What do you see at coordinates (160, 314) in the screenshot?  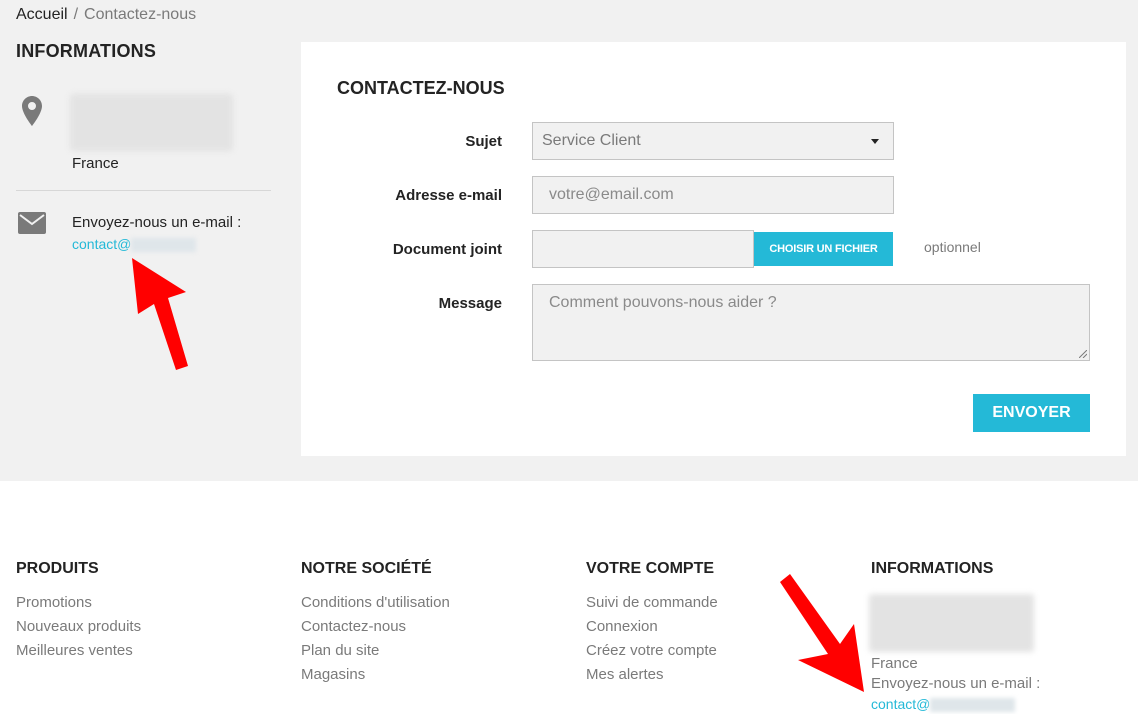 I see `annotation-arrow-up` at bounding box center [160, 314].